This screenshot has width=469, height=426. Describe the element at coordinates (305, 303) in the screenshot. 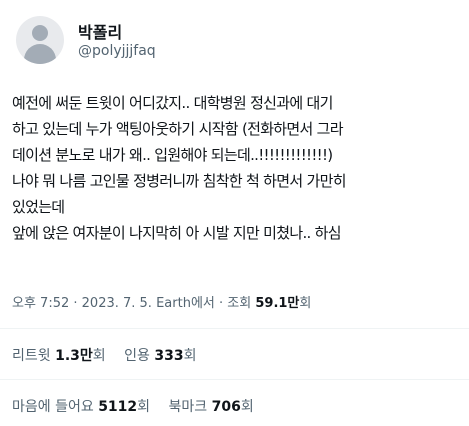

I see `views-unit: 회` at that location.